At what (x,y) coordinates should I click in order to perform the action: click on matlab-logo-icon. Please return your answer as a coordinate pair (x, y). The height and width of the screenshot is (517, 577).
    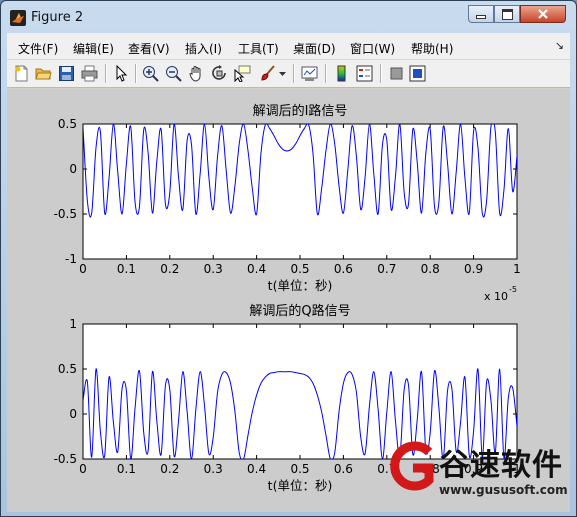
    Looking at the image, I should click on (18, 18).